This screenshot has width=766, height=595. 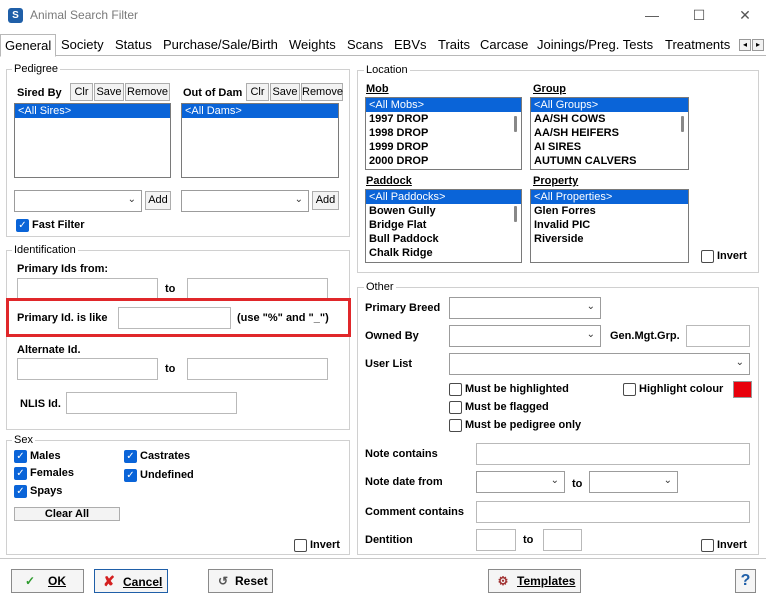 What do you see at coordinates (613, 512) in the screenshot?
I see `comment-contains-input` at bounding box center [613, 512].